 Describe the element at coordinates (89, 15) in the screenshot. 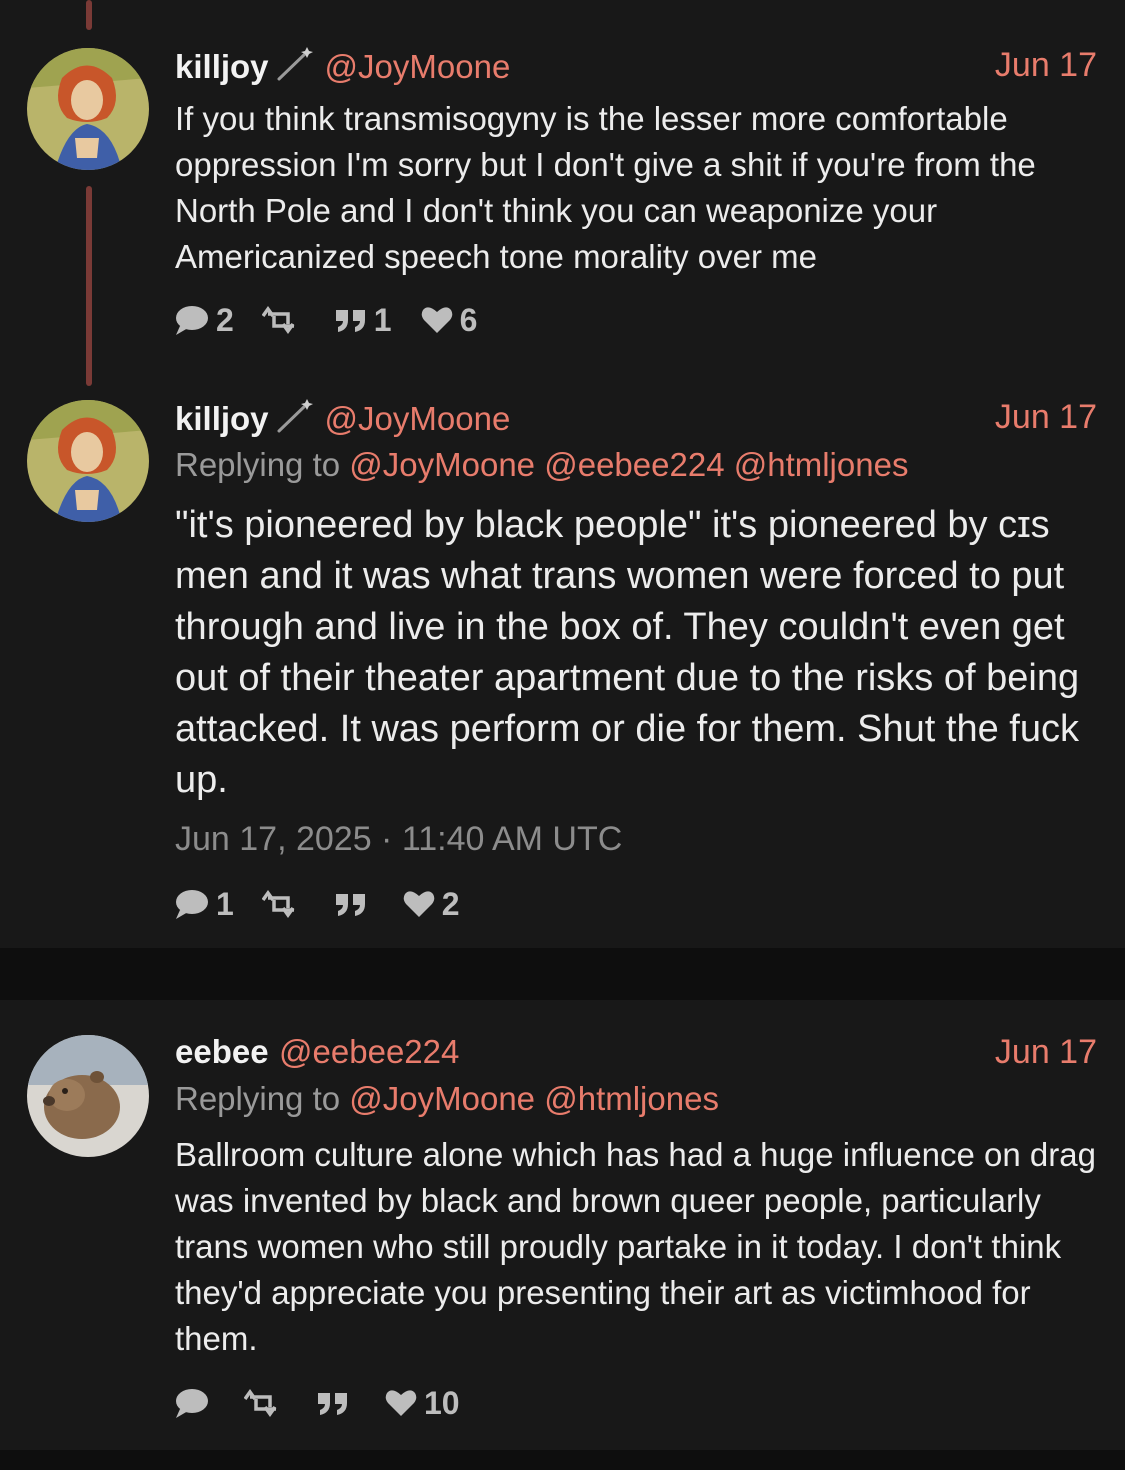

I see `thread-connector-top` at that location.